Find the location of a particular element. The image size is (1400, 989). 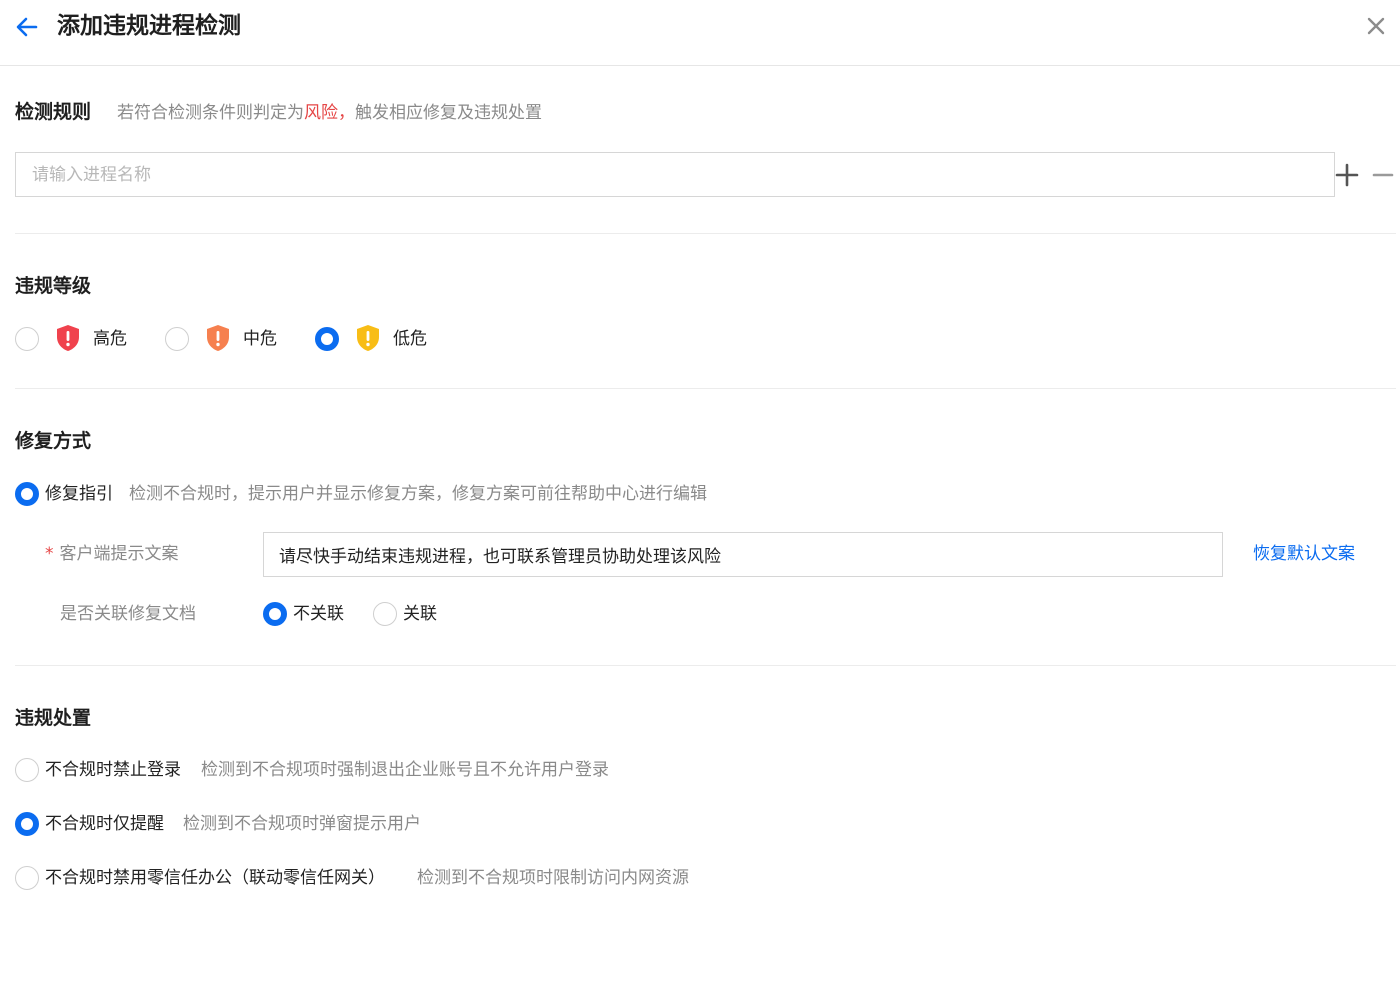

detect-rule-desc-risk: 风险， is located at coordinates (329, 113).